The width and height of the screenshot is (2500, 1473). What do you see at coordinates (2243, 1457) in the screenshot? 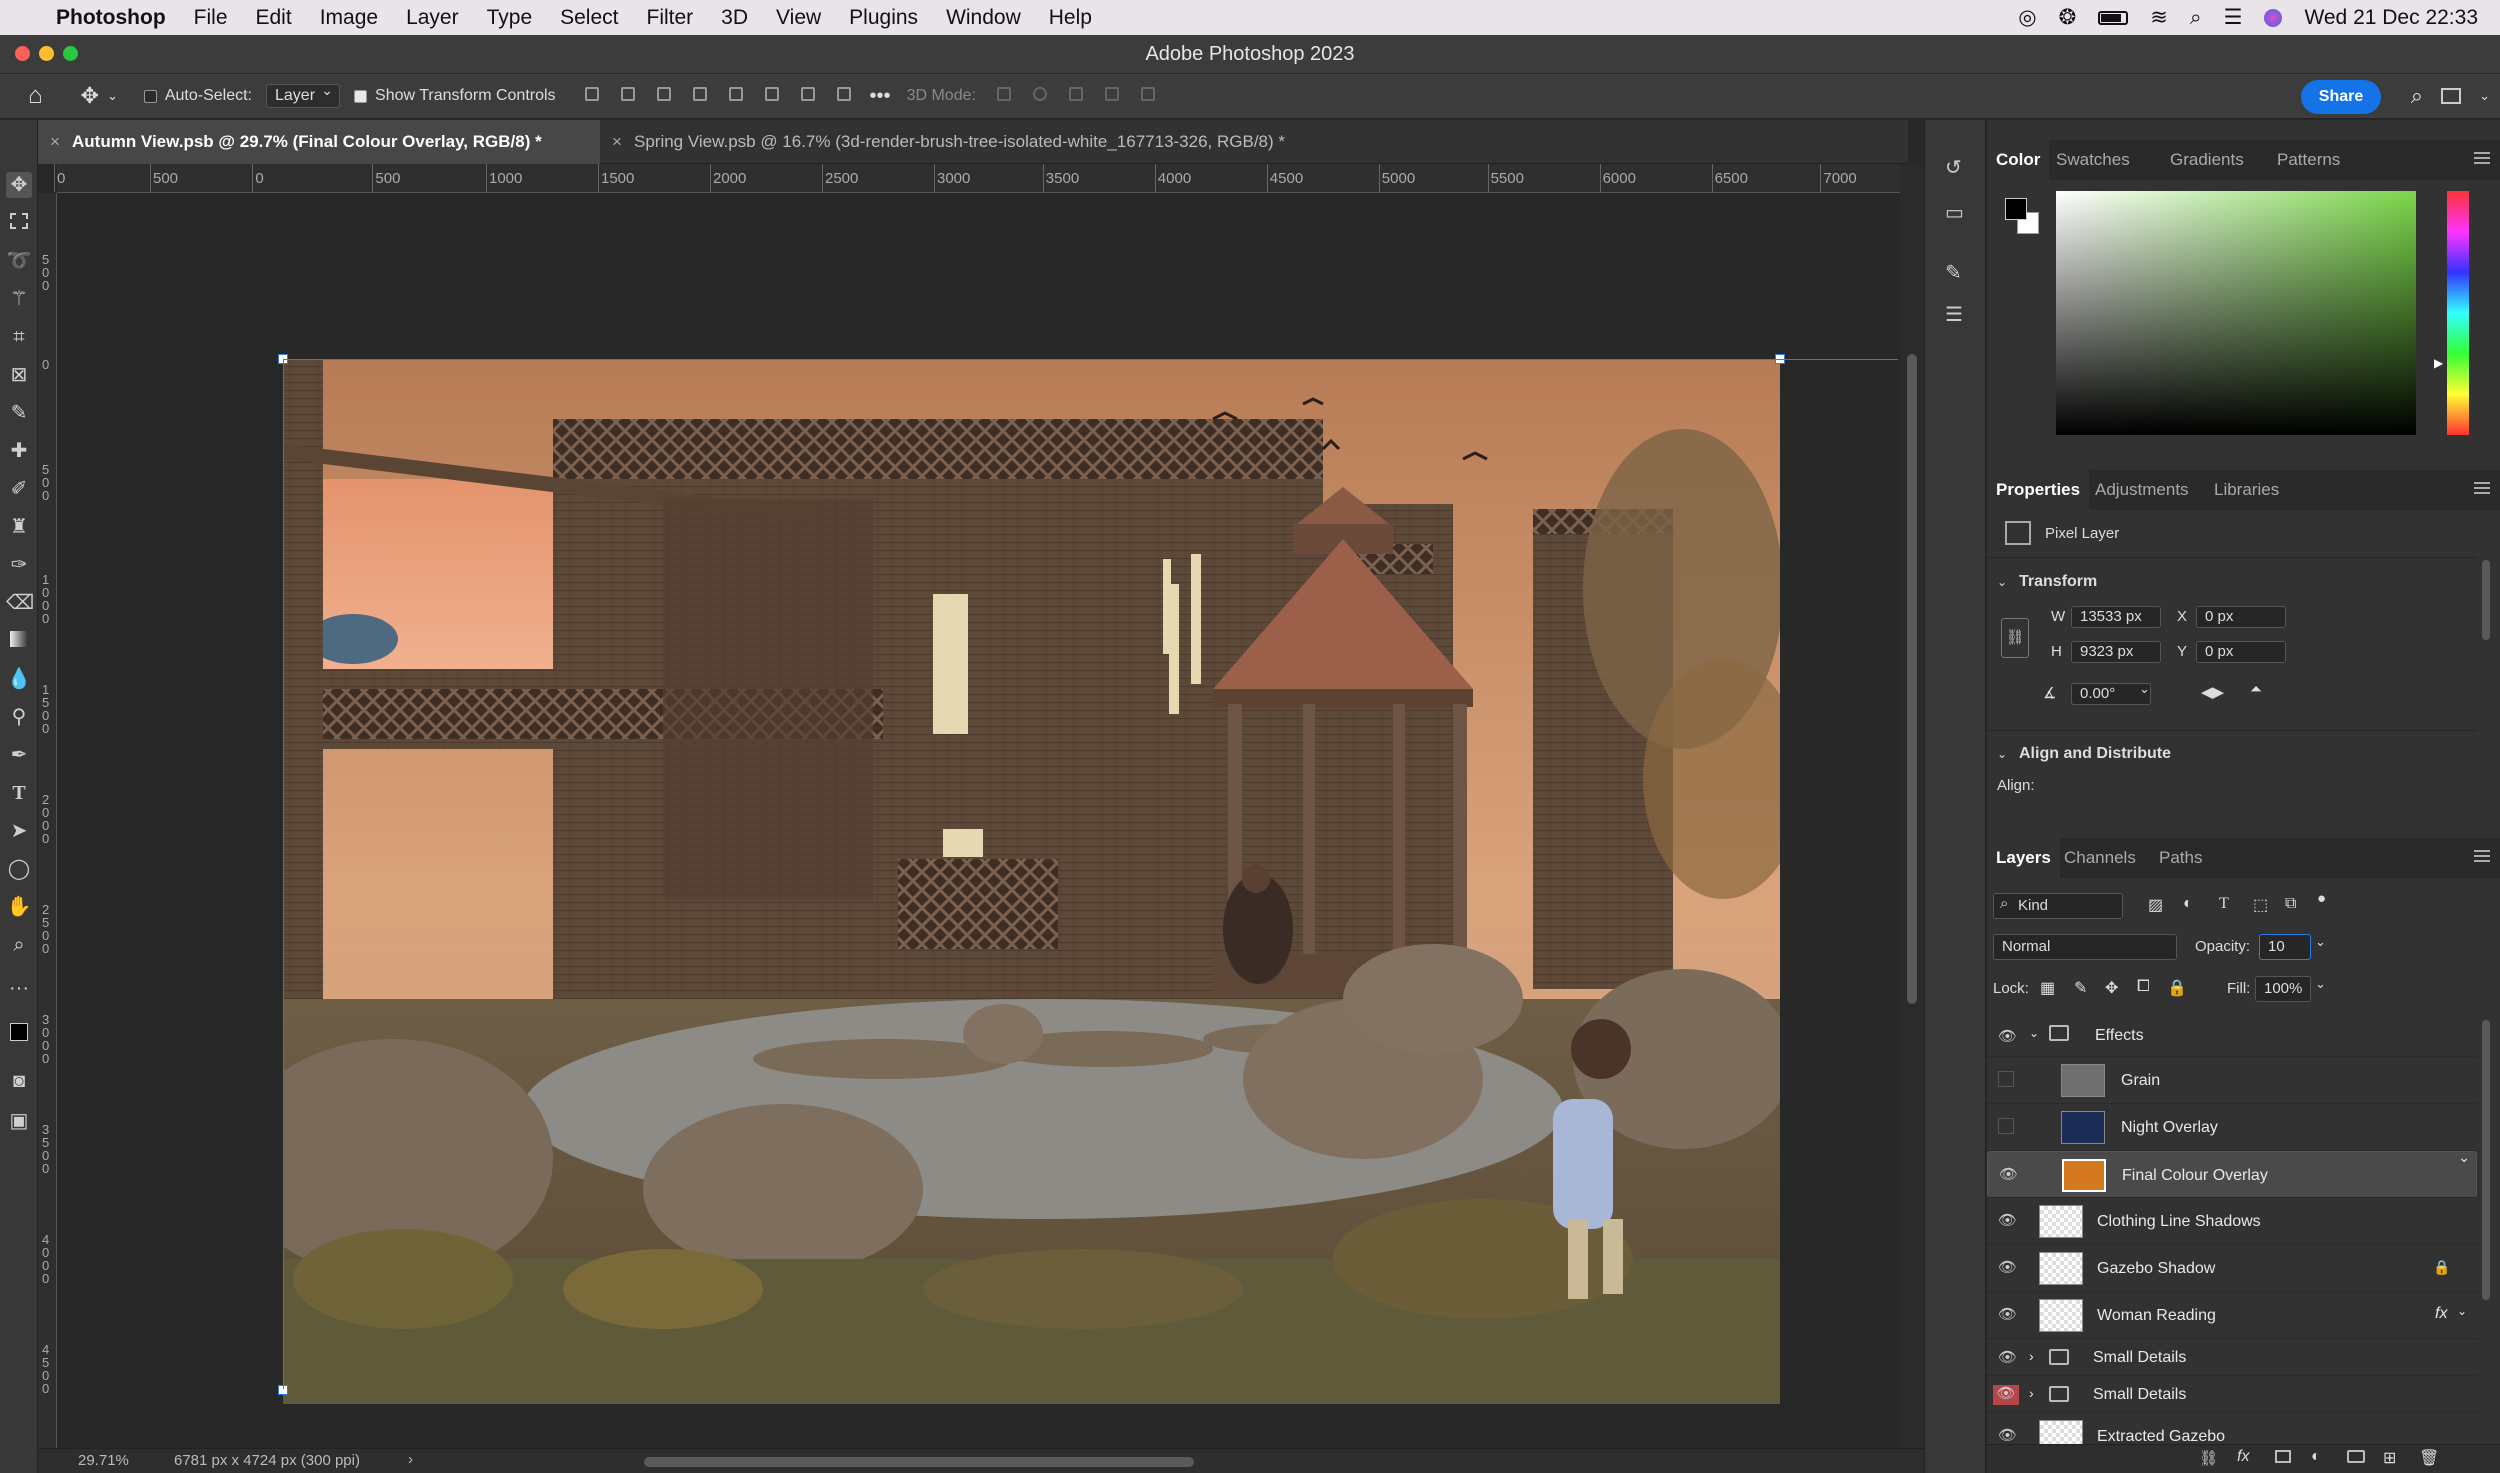
I see `fx-icon: fx` at bounding box center [2243, 1457].